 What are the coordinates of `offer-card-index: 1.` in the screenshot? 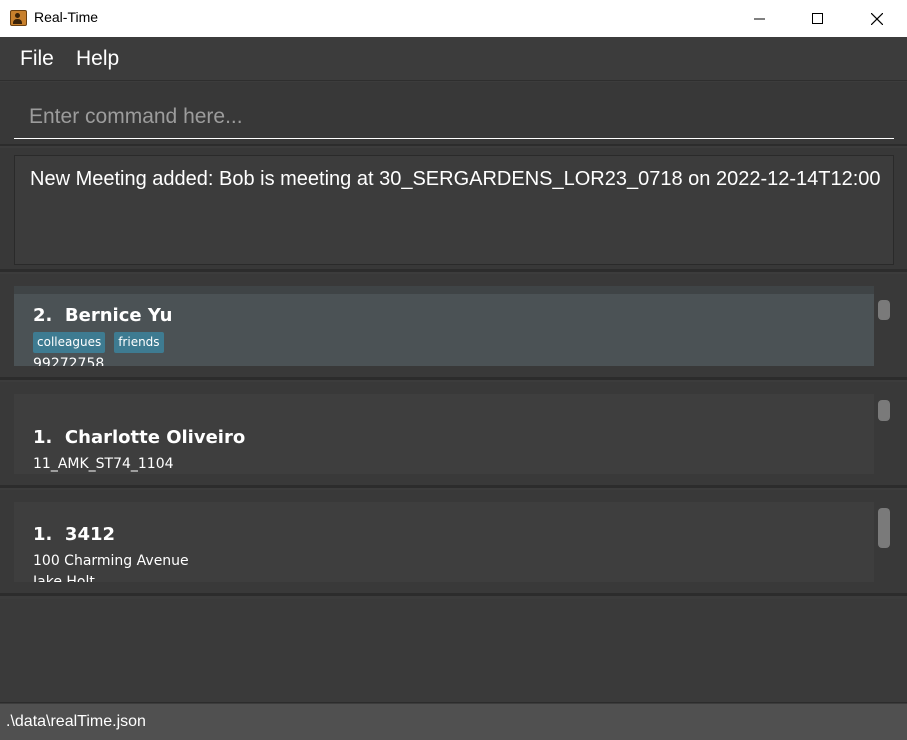 It's located at (43, 534).